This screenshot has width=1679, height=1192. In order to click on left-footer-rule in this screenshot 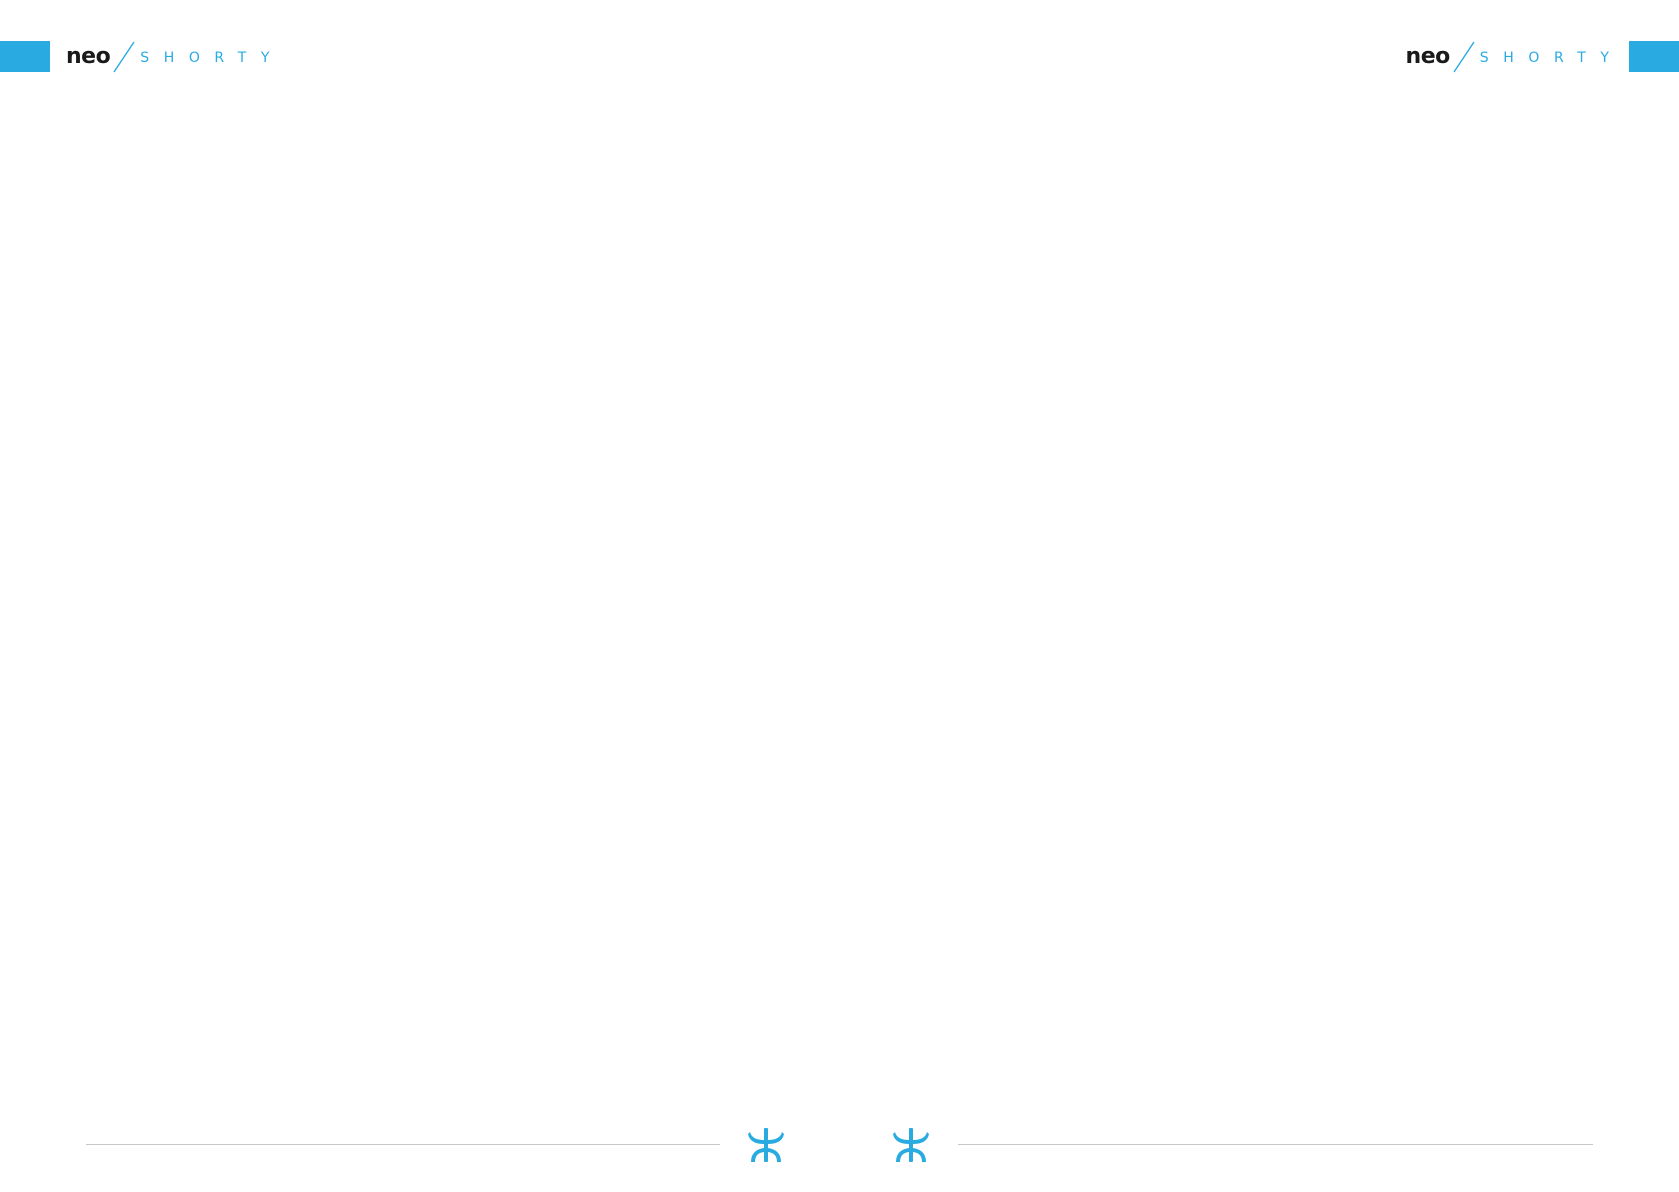, I will do `click(403, 1144)`.